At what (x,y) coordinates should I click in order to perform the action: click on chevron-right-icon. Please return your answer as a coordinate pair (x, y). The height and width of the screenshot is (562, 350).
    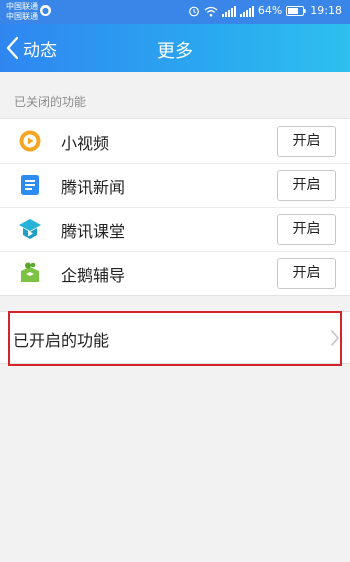
    Looking at the image, I should click on (335, 338).